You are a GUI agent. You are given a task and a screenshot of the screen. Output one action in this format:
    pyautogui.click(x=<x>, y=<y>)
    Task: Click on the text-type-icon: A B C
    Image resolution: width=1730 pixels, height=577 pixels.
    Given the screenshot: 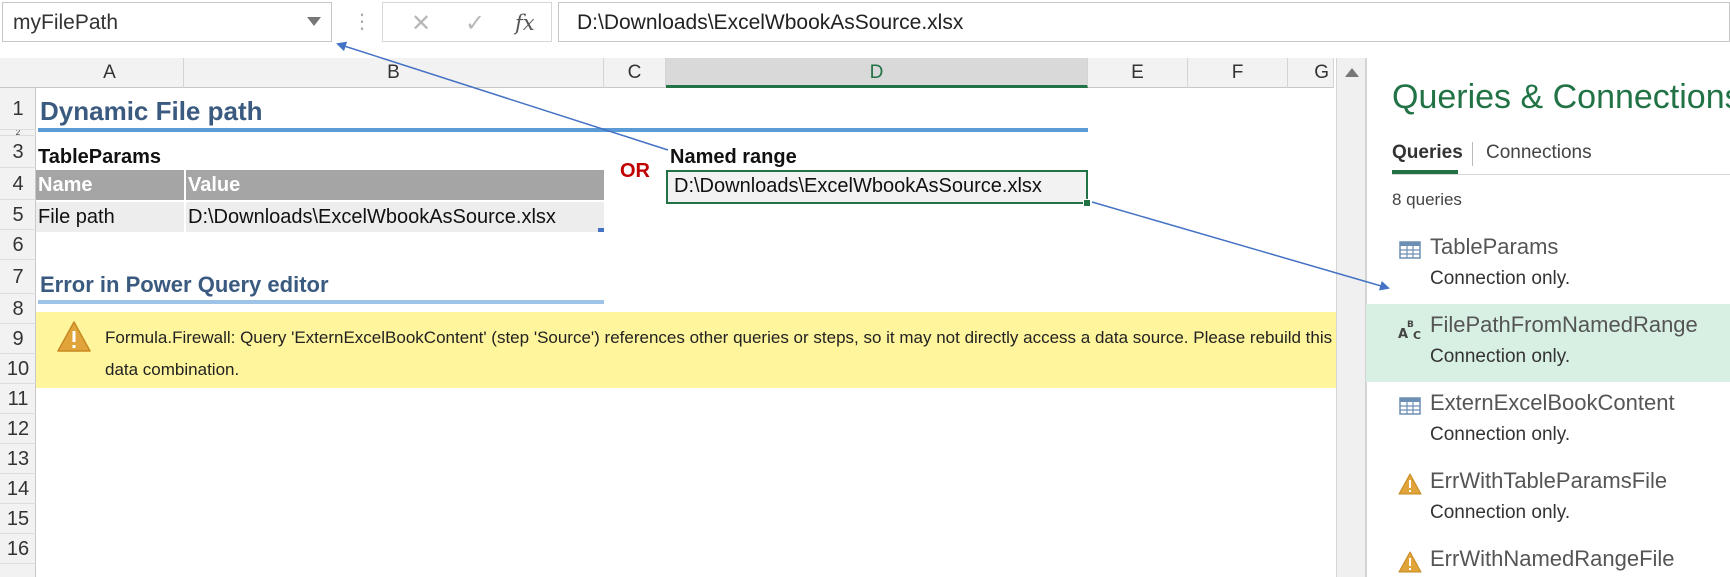 What is the action you would take?
    pyautogui.click(x=1409, y=330)
    